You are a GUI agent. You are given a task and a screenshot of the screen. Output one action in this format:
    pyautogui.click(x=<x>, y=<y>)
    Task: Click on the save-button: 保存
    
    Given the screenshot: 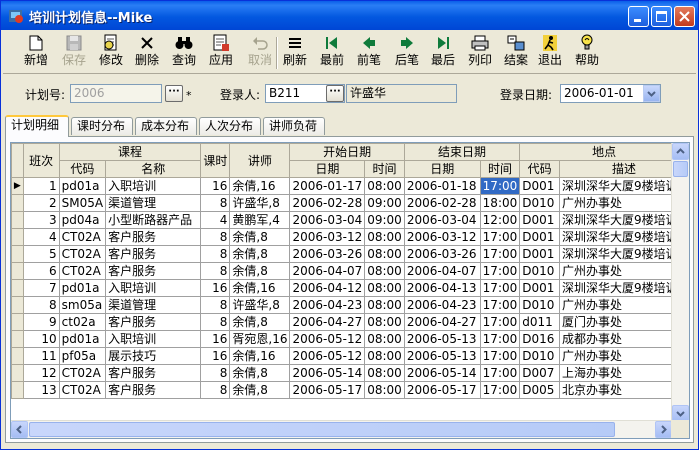 What is the action you would take?
    pyautogui.click(x=74, y=53)
    